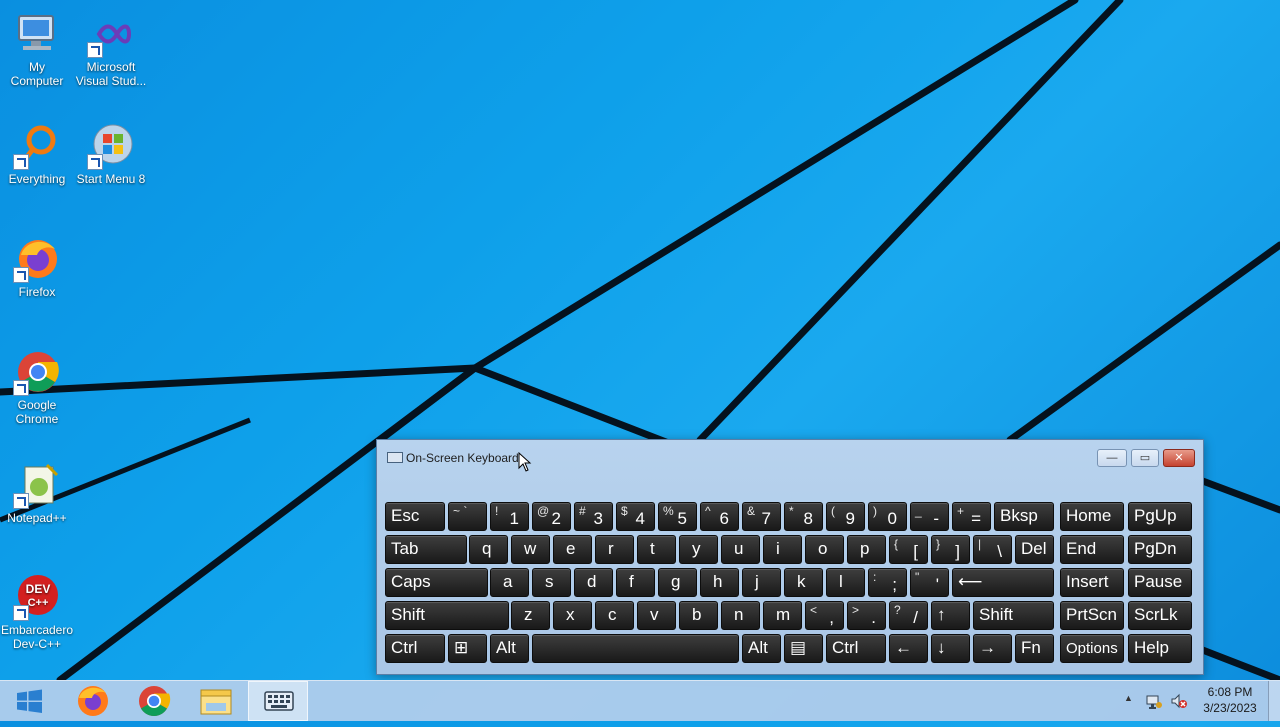 The image size is (1280, 727). Describe the element at coordinates (111, 154) in the screenshot. I see `desktop-icon-start-menu-8: Start Menu 8` at that location.